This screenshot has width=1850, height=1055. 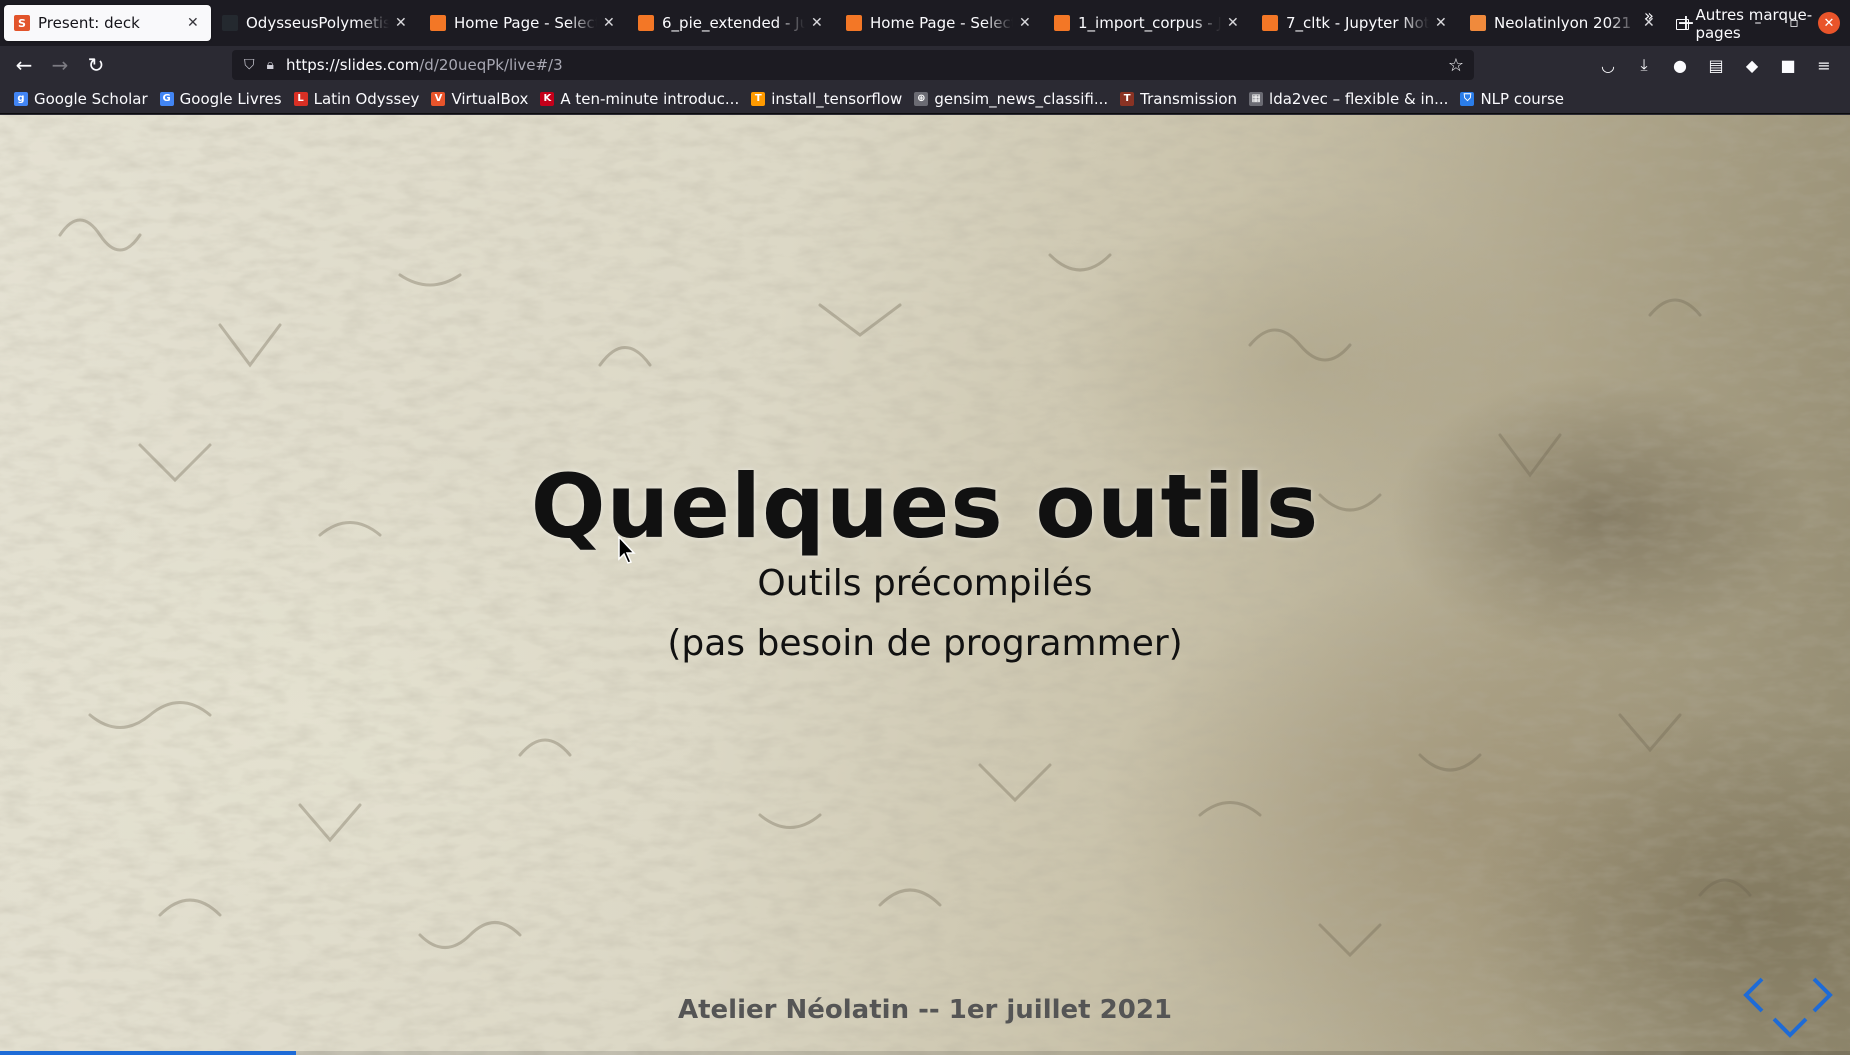 I want to click on reader-icon: ▤, so click(x=1716, y=65).